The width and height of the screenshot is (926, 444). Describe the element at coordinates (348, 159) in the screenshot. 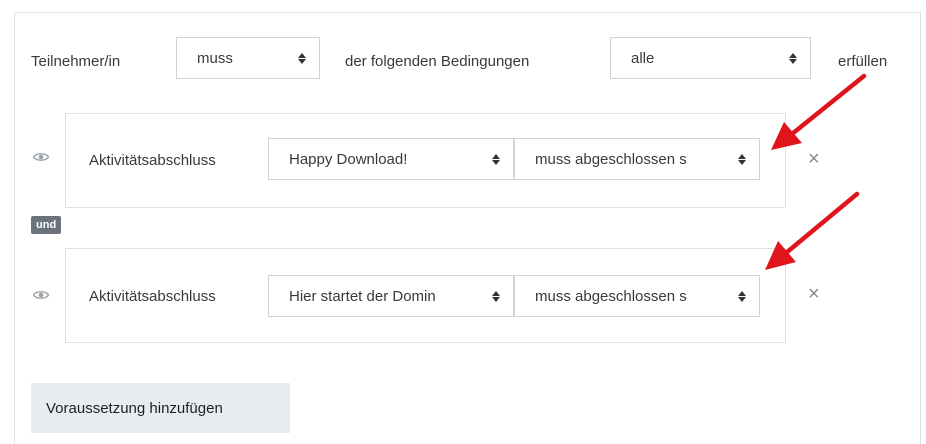

I see `activity-select-value: Happy Download!` at that location.